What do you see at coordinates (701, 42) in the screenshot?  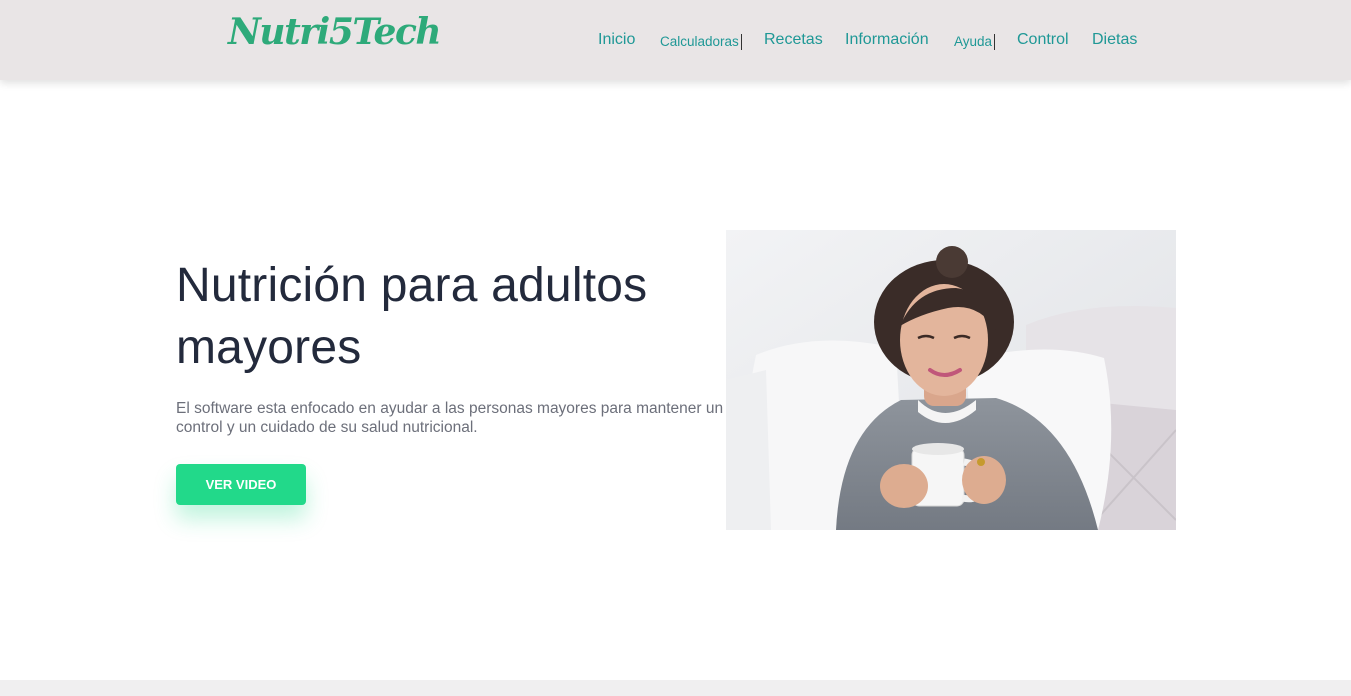 I see `nav-link-calculadoras: Calculadoras` at bounding box center [701, 42].